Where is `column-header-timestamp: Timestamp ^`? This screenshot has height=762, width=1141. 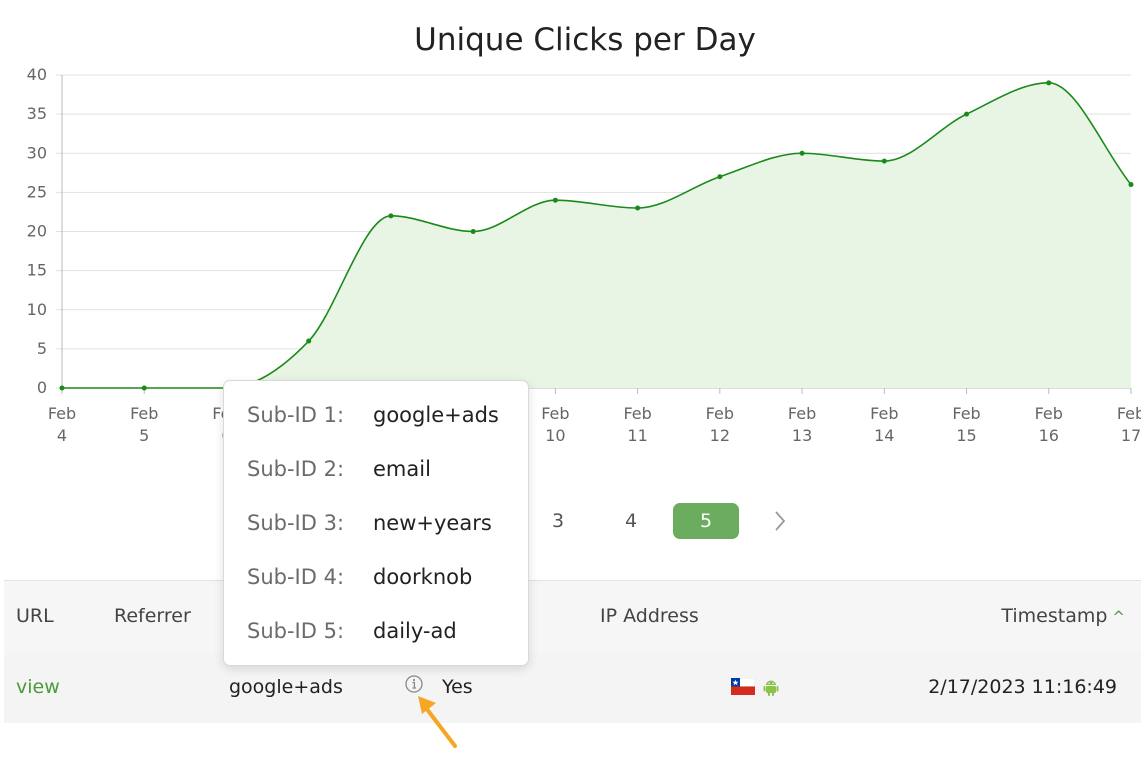 column-header-timestamp: Timestamp ^ is located at coordinates (1063, 616).